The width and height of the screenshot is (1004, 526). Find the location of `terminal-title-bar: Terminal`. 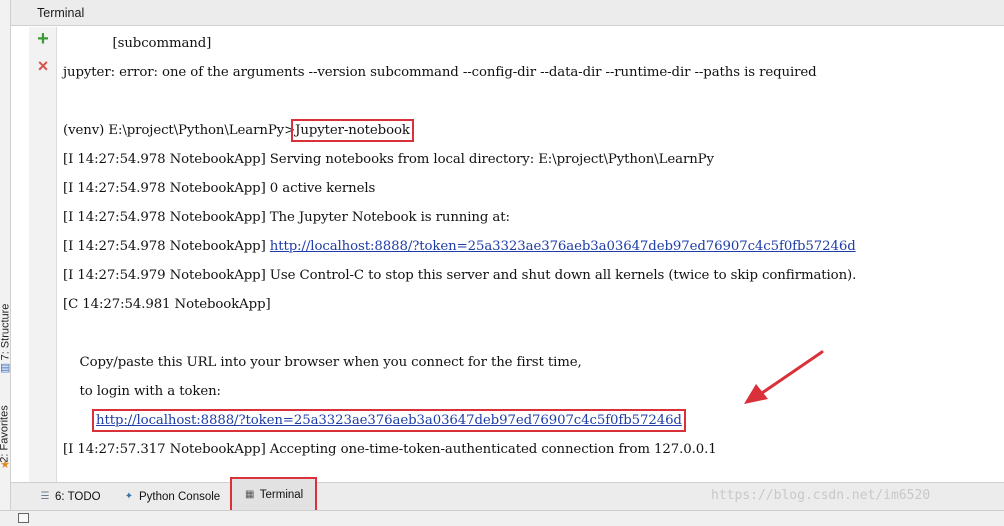

terminal-title-bar: Terminal is located at coordinates (507, 13).